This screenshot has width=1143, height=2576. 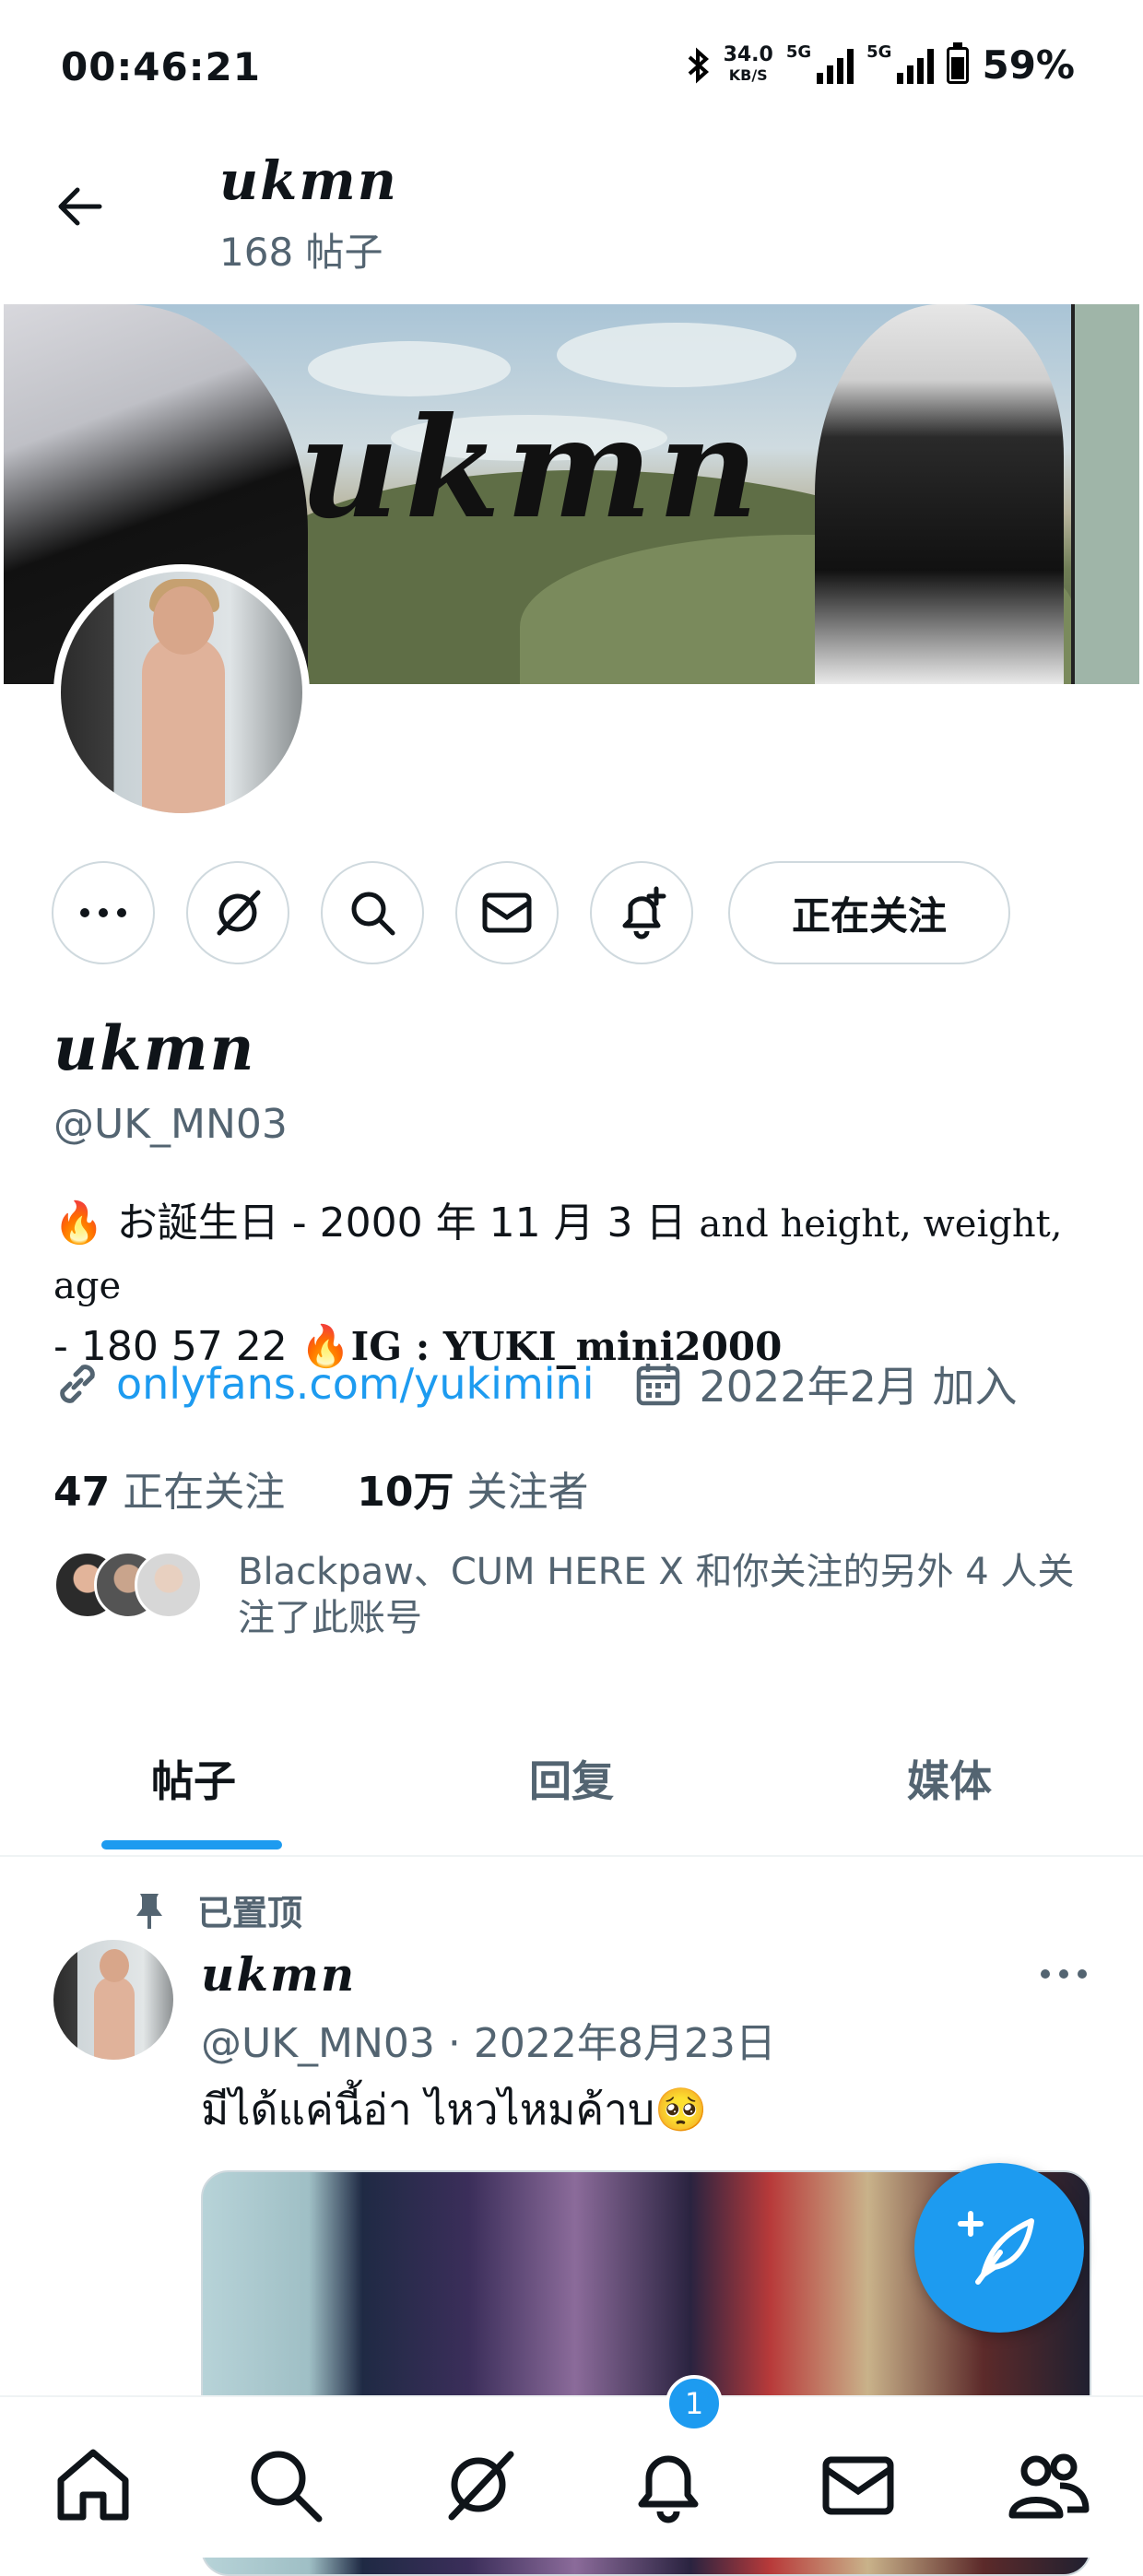 What do you see at coordinates (308, 180) in the screenshot?
I see `header-title: ukmn` at bounding box center [308, 180].